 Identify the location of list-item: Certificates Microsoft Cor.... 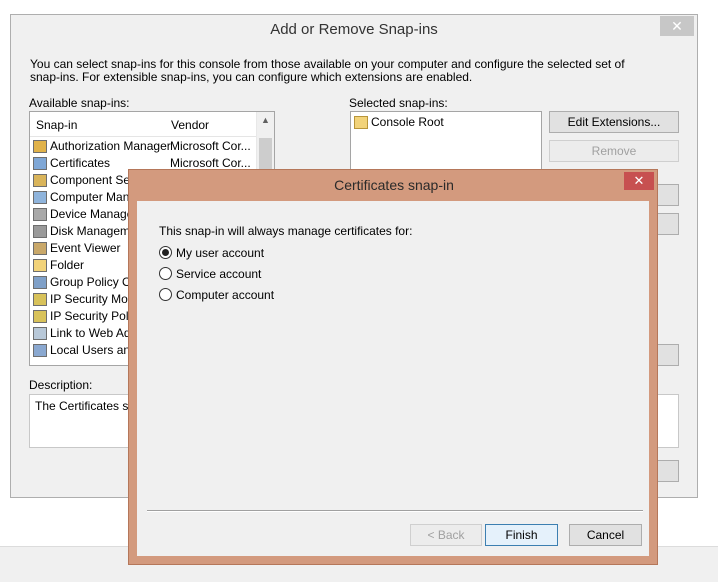
(142, 163).